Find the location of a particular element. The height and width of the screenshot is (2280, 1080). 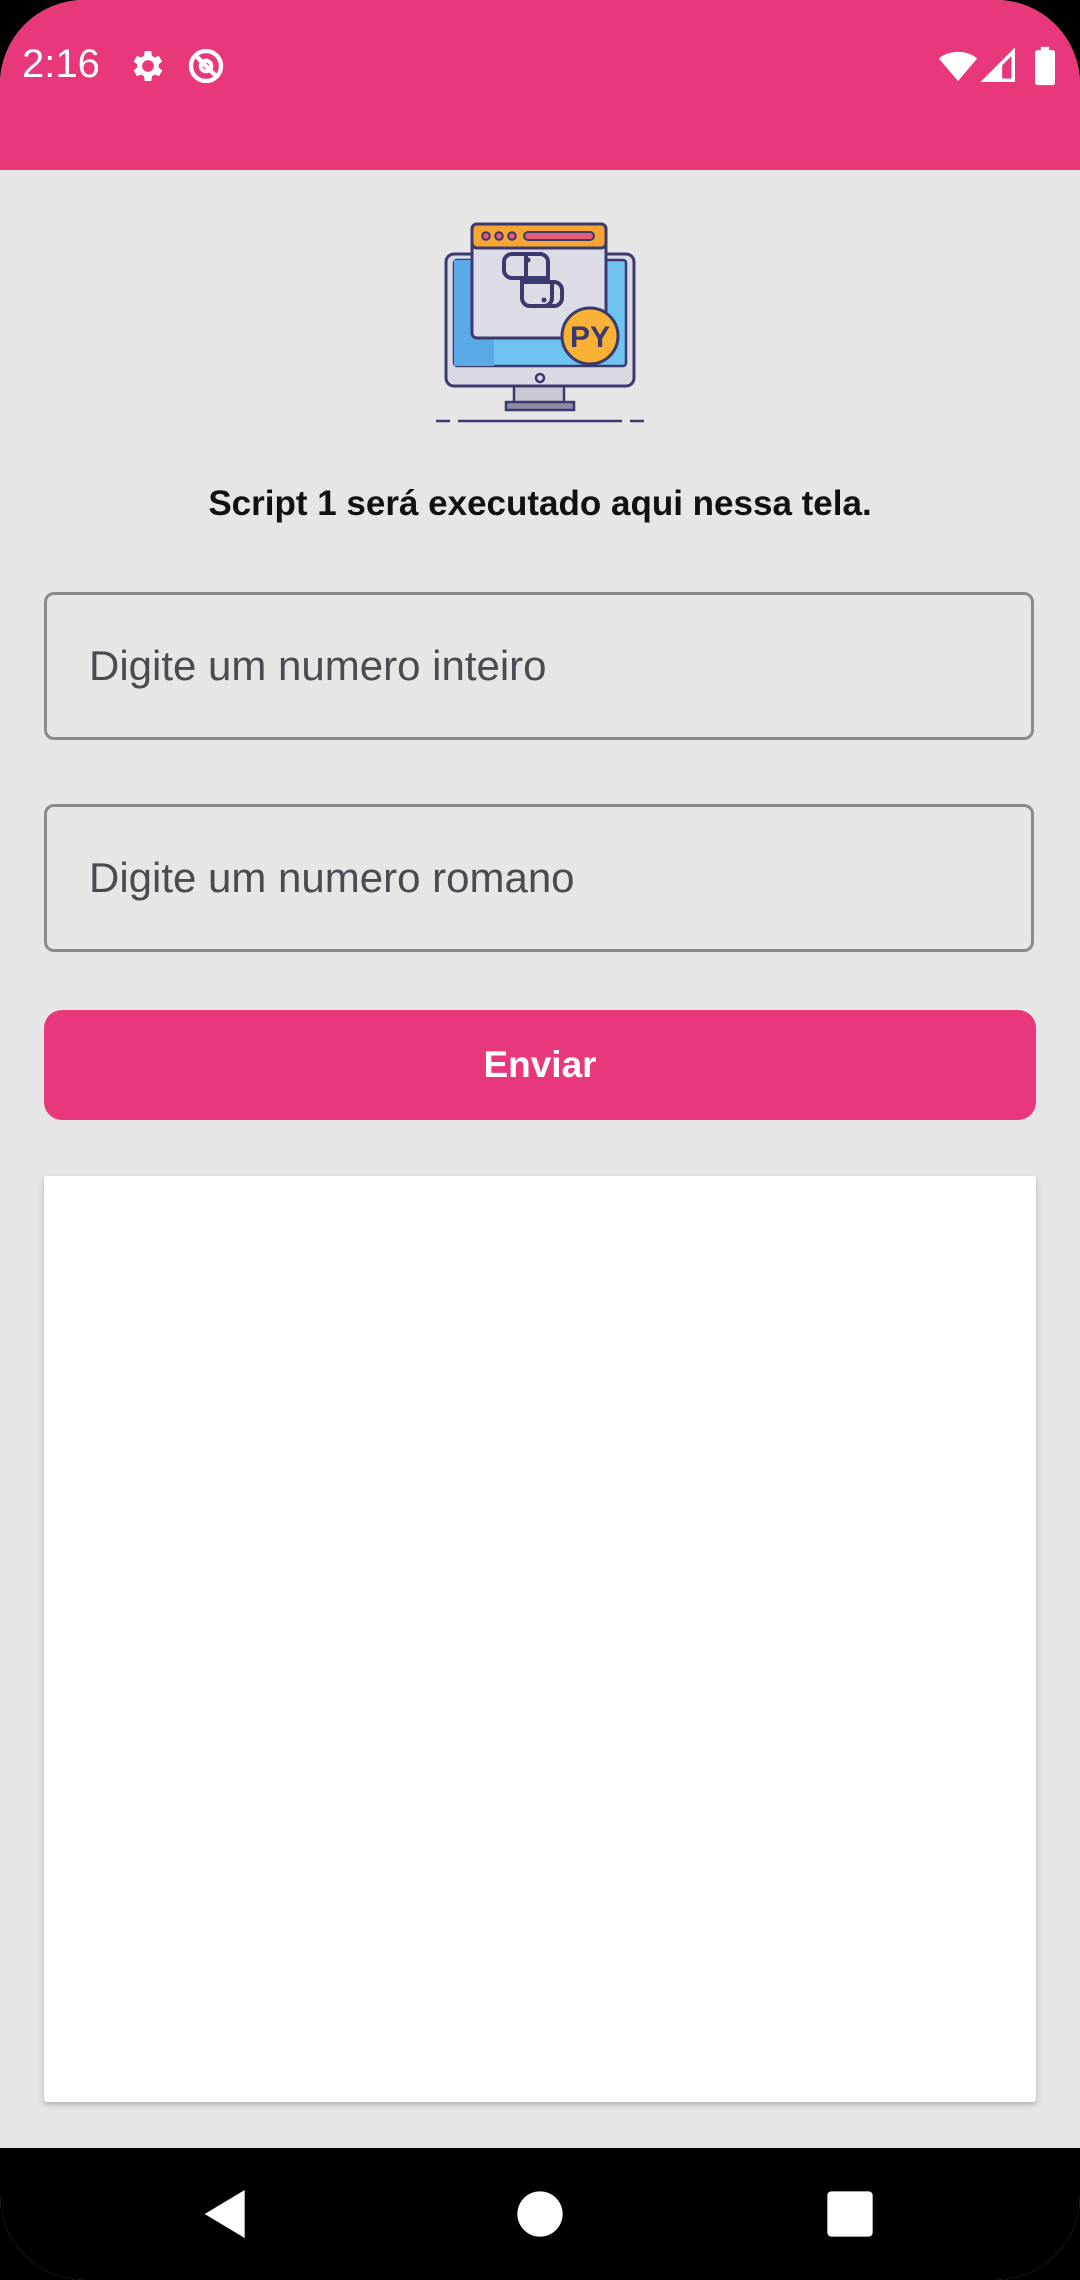

integer-field-container is located at coordinates (539, 666).